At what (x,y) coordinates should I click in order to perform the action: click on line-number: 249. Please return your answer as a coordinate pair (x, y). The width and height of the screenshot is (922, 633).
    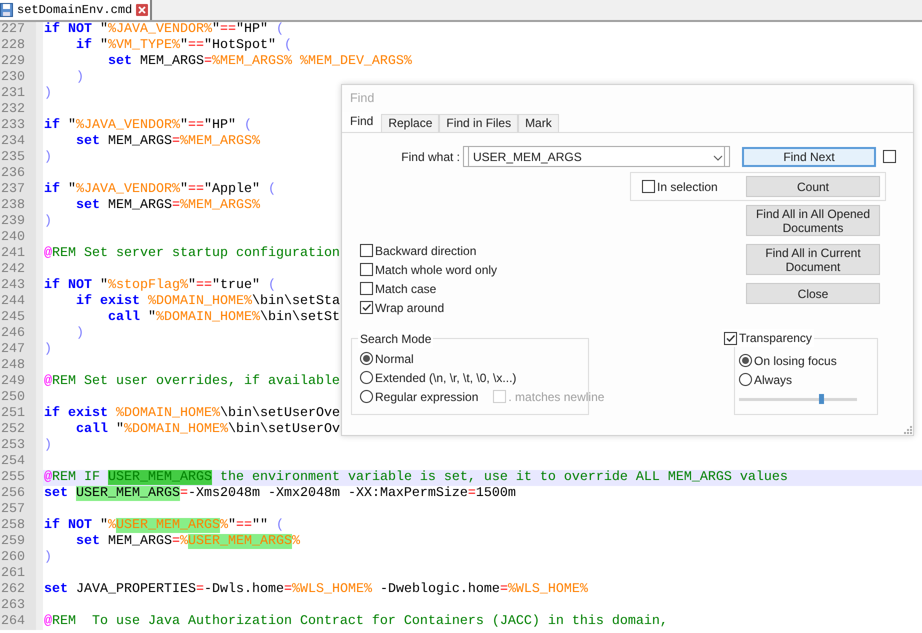
    Looking at the image, I should click on (21, 382).